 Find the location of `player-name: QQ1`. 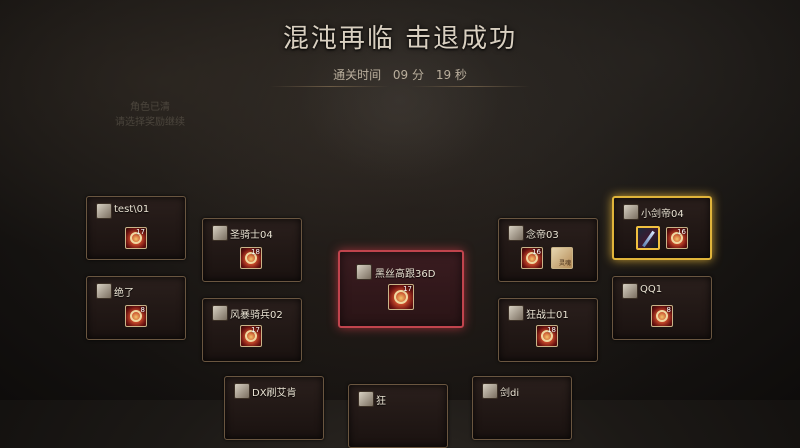

player-name: QQ1 is located at coordinates (651, 289).